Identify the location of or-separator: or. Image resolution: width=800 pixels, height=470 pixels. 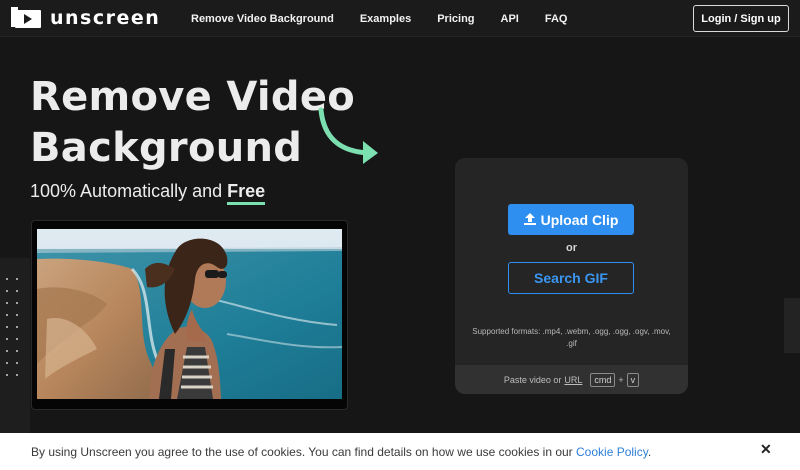
(571, 248).